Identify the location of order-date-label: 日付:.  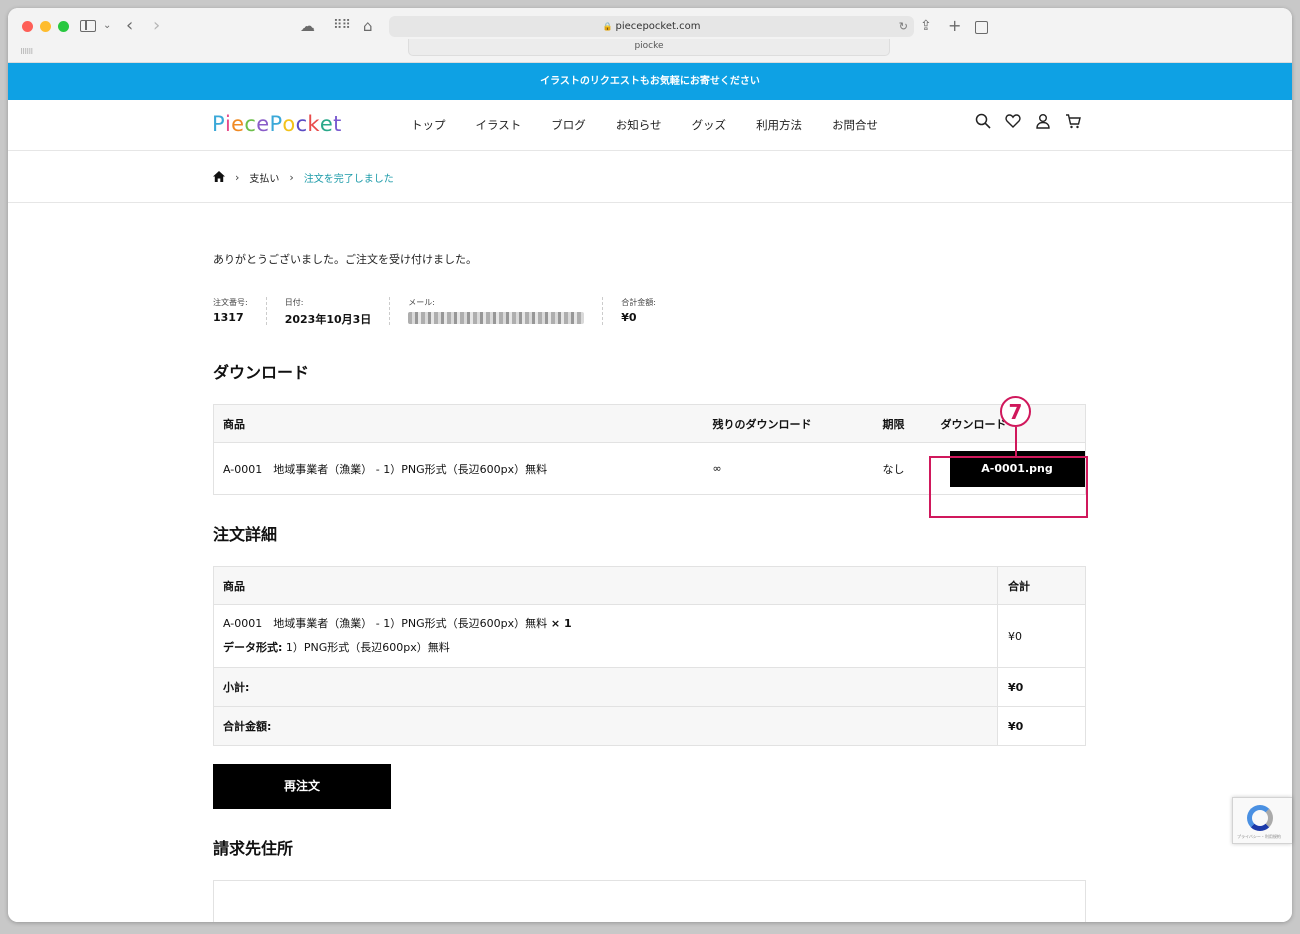
(294, 302).